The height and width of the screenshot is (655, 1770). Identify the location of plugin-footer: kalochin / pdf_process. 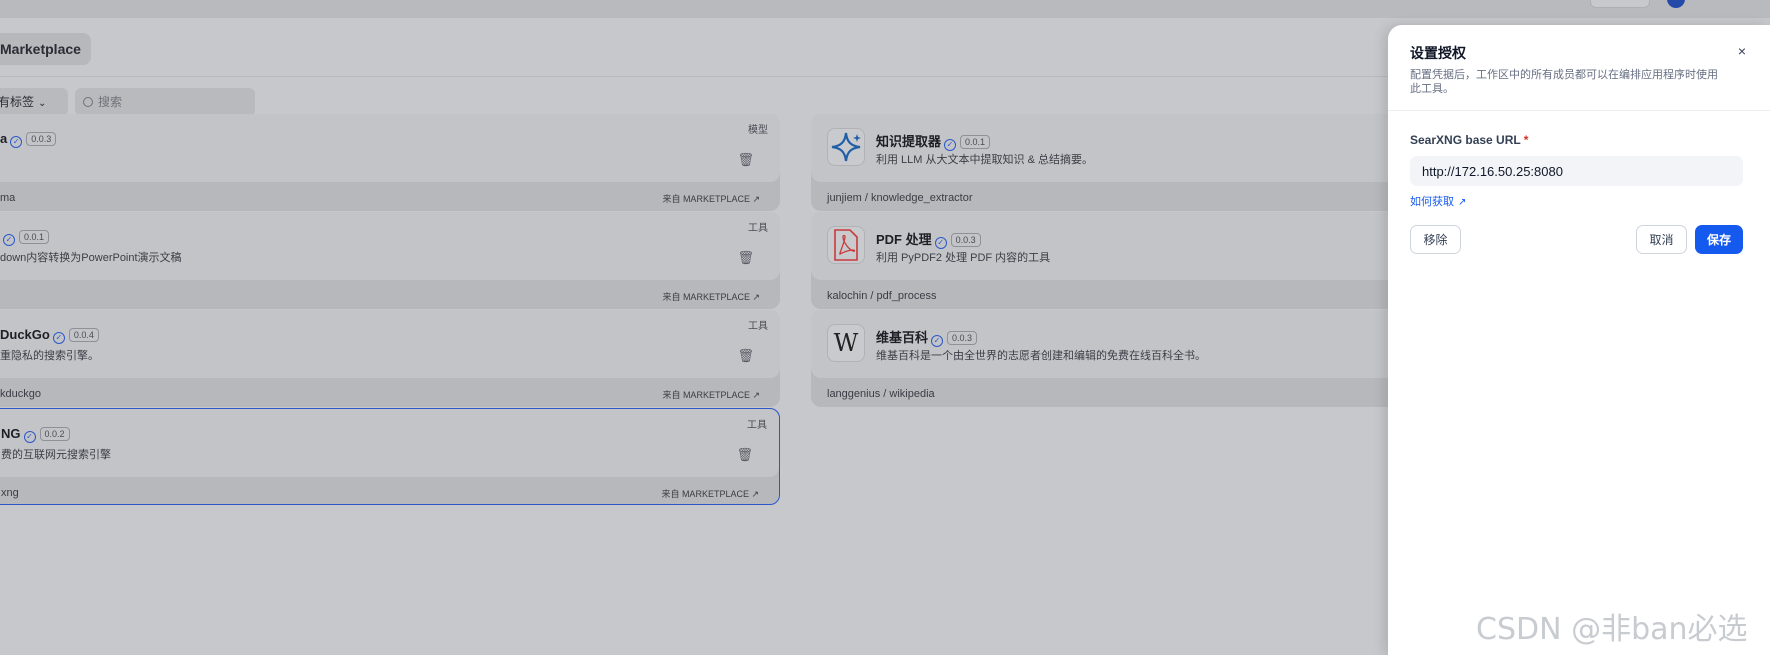
(882, 296).